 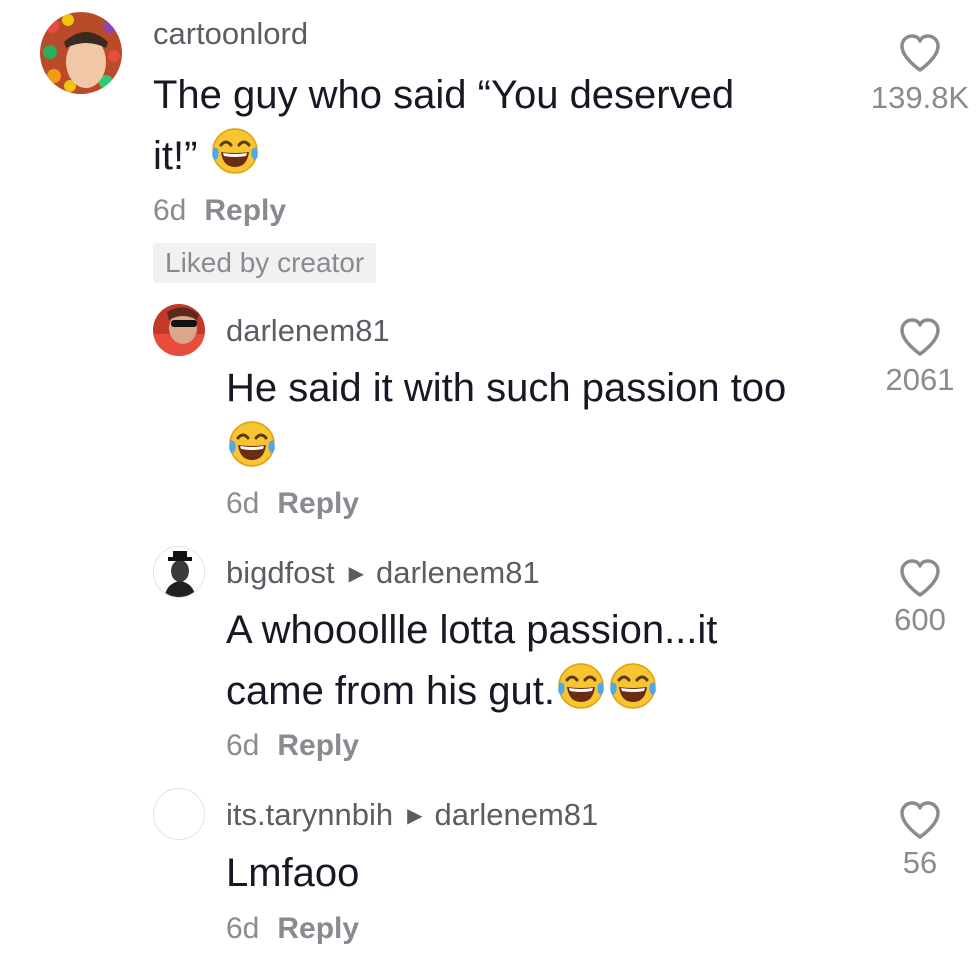 I want to click on comment-username: bigdfost ▶ darlenem81, so click(x=383, y=573).